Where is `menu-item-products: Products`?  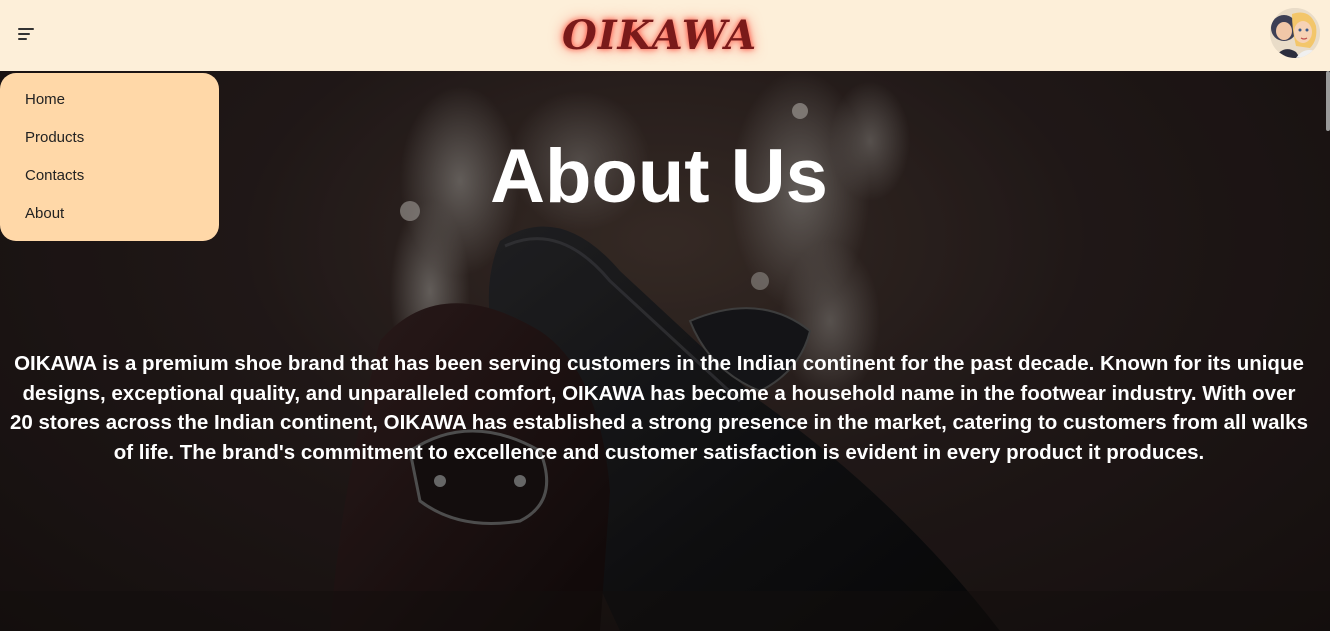 menu-item-products: Products is located at coordinates (109, 146).